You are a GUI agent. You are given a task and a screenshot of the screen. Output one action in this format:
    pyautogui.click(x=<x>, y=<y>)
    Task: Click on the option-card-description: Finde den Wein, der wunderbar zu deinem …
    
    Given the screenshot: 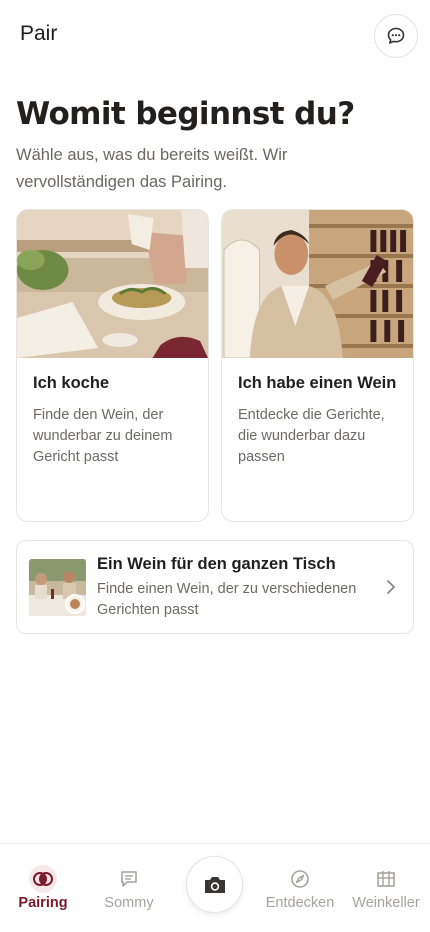 What is the action you would take?
    pyautogui.click(x=103, y=436)
    